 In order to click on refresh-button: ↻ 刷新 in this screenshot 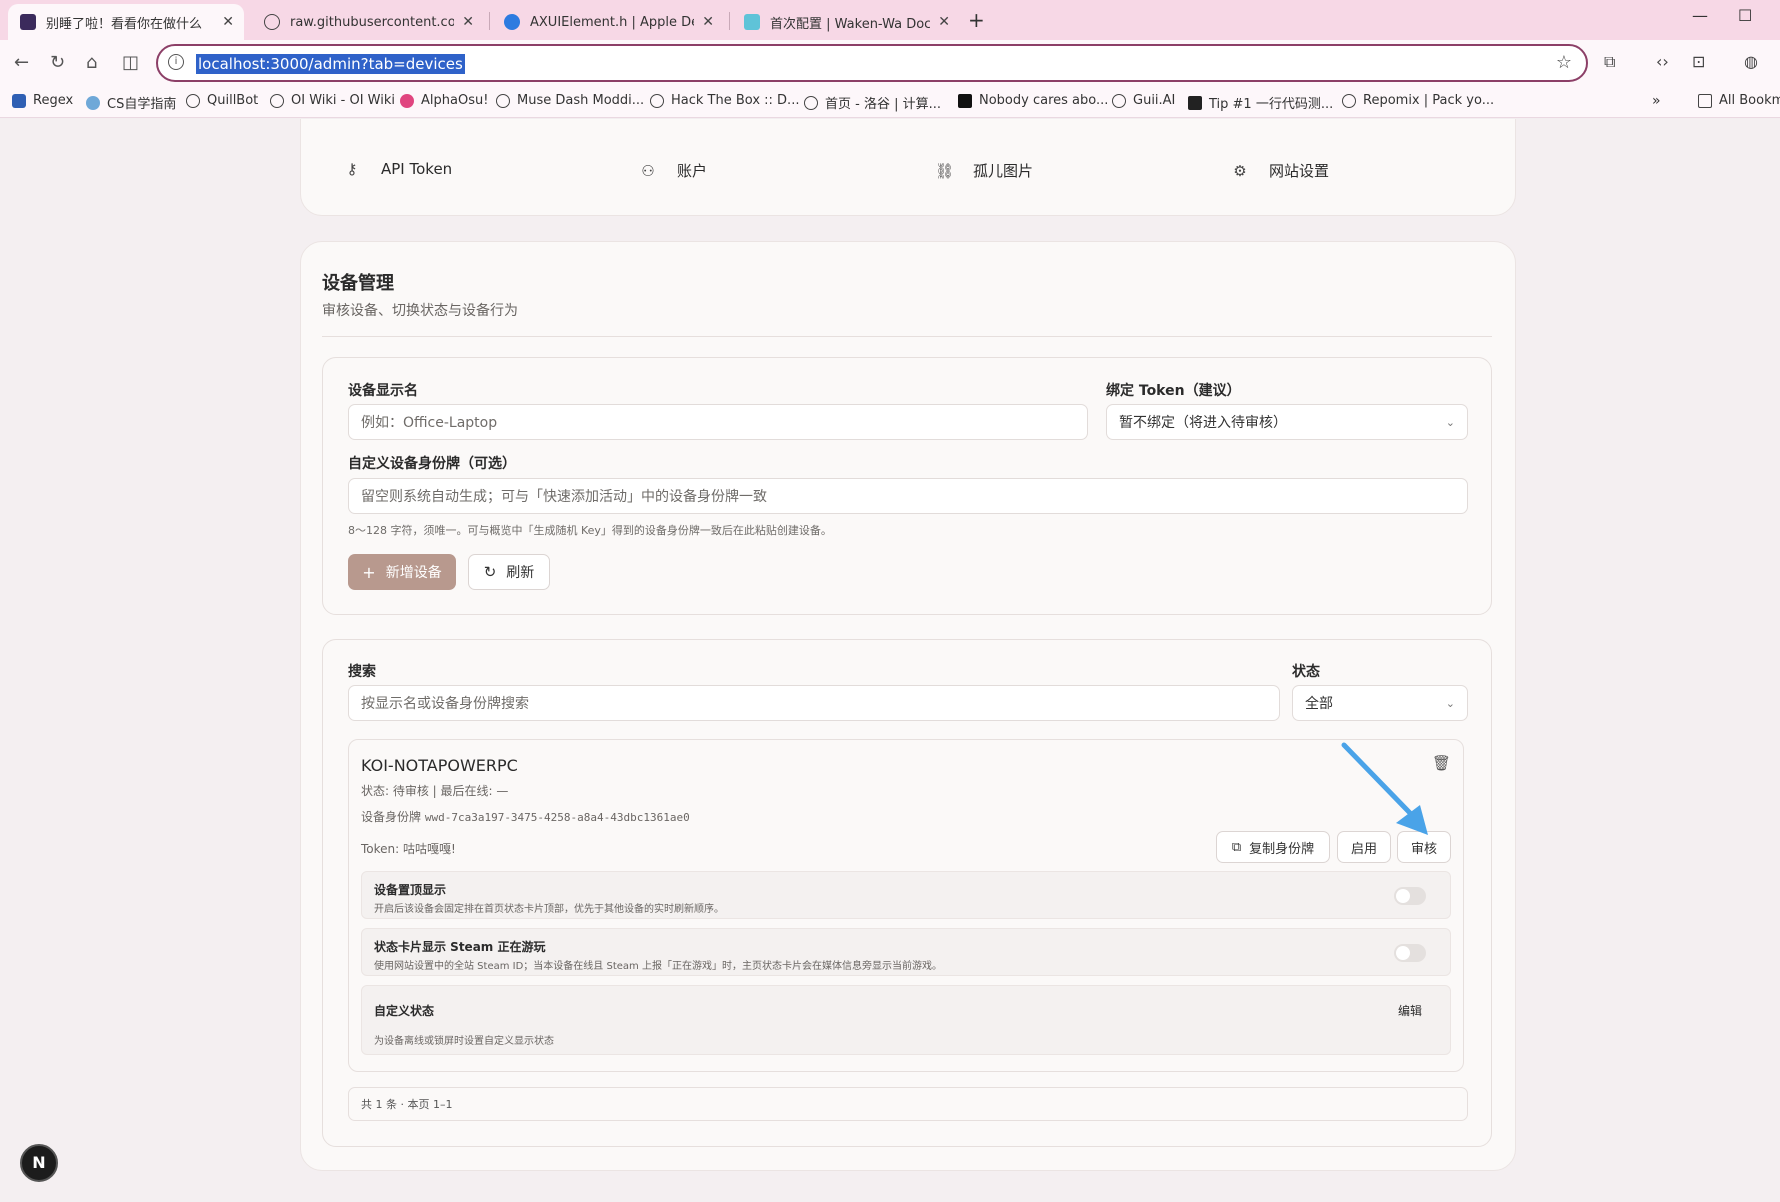, I will do `click(509, 572)`.